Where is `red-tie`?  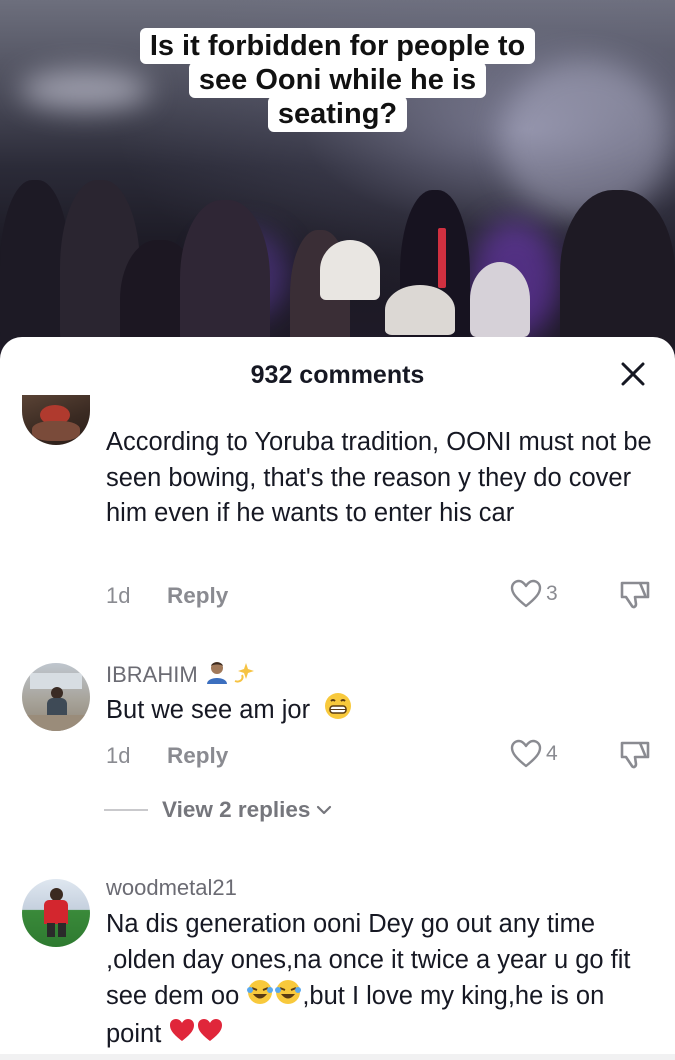 red-tie is located at coordinates (442, 258).